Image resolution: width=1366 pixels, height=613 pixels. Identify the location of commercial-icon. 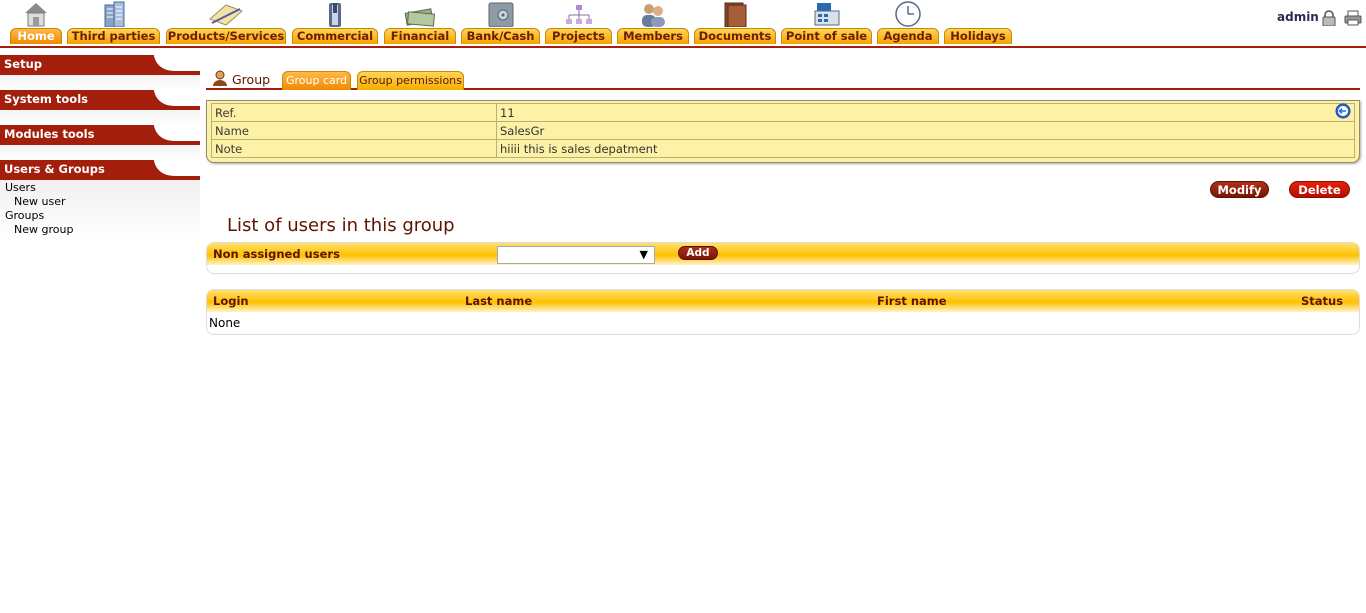
(335, 14).